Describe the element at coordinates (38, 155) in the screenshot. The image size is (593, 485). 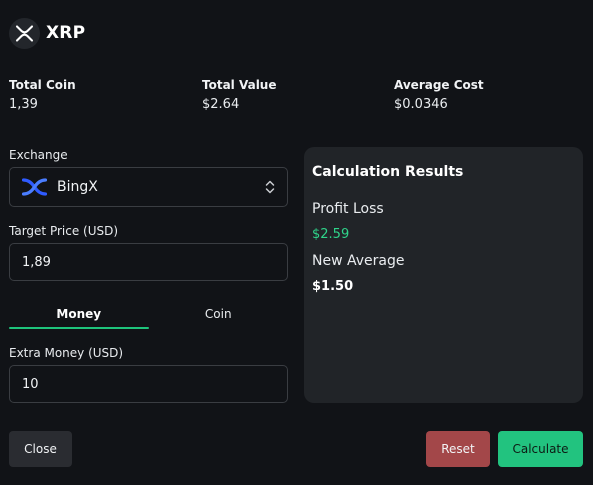
I see `exchange-label: Exchange` at that location.